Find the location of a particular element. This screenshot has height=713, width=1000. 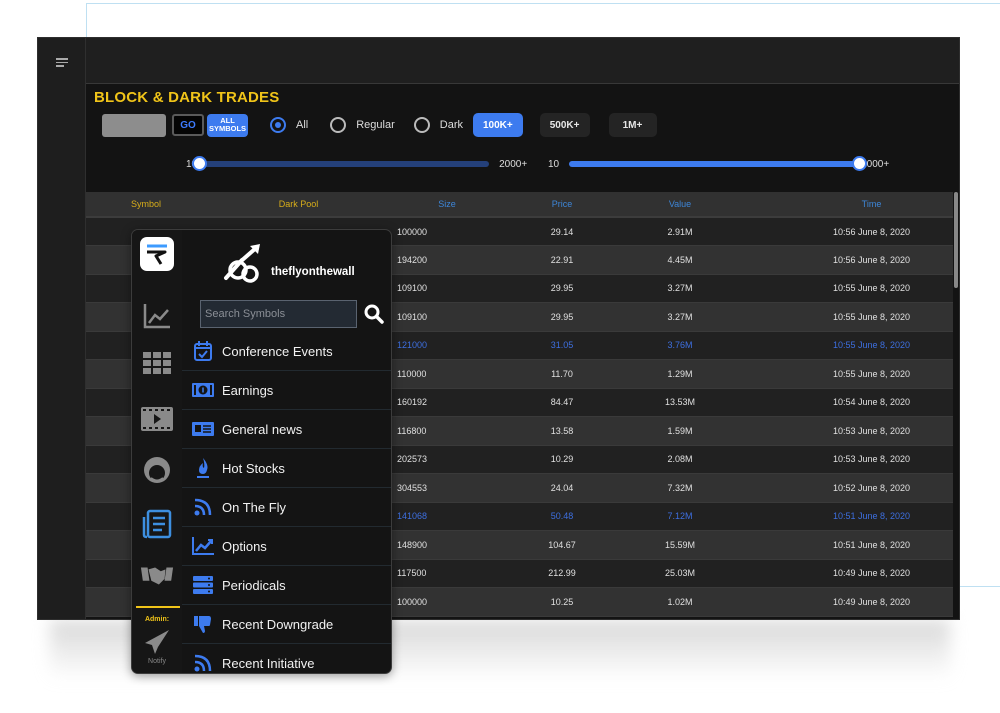

menu-item-recent-initiative: Recent Initiative is located at coordinates (286, 658).